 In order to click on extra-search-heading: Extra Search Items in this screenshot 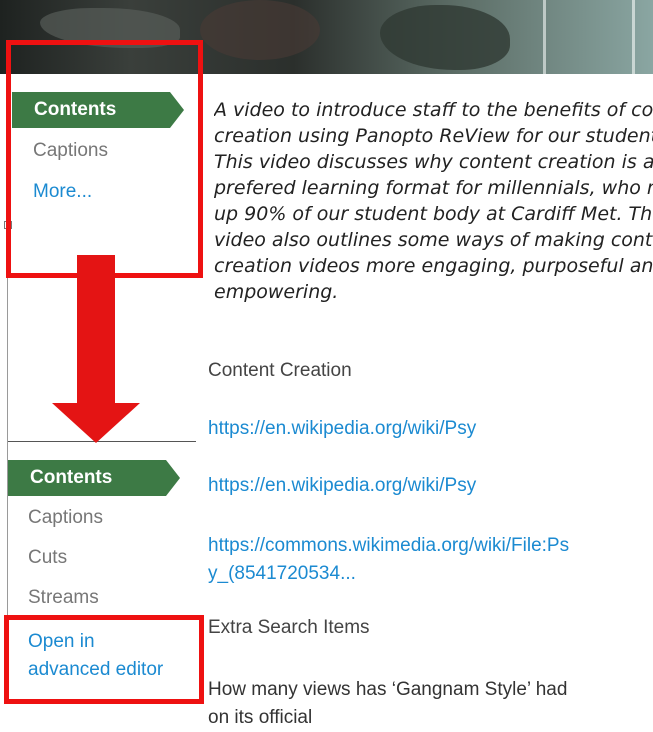, I will do `click(289, 627)`.